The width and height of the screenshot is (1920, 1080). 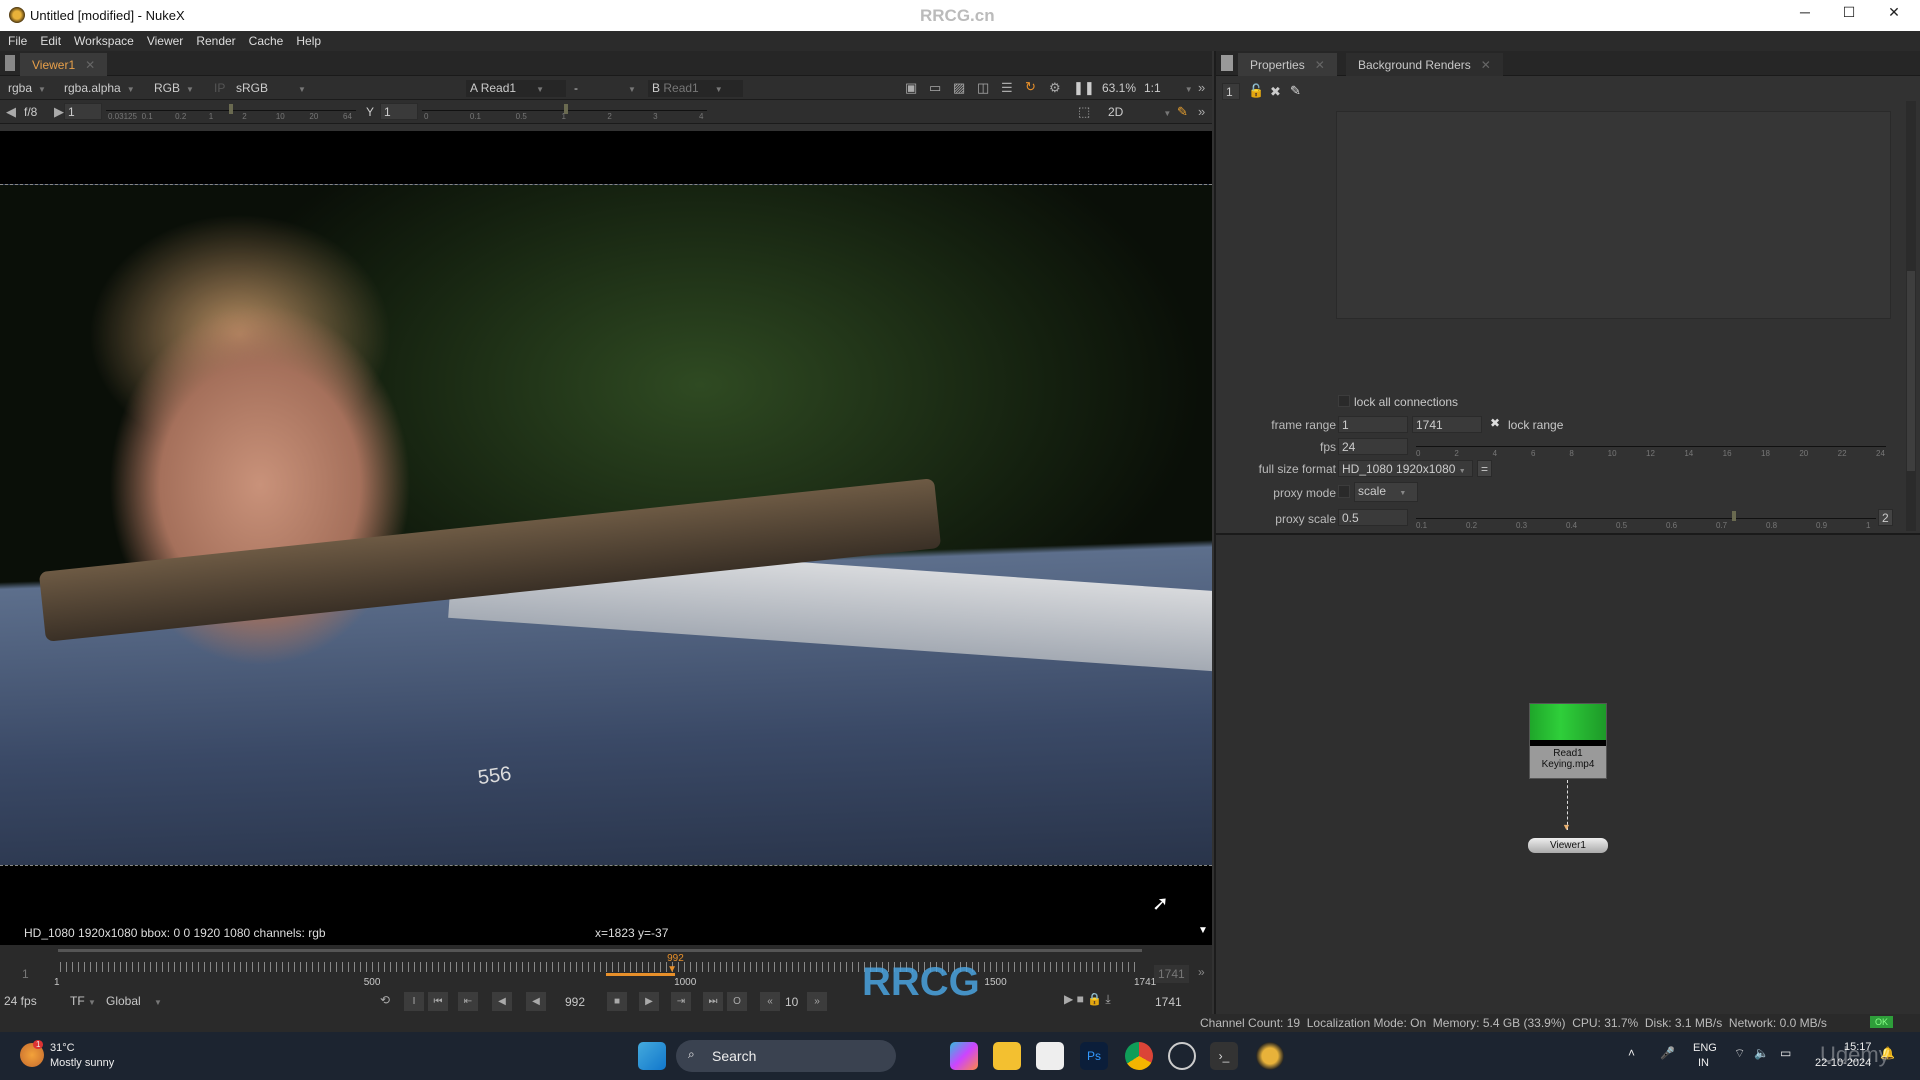 I want to click on fps-field: 24, so click(x=1373, y=446).